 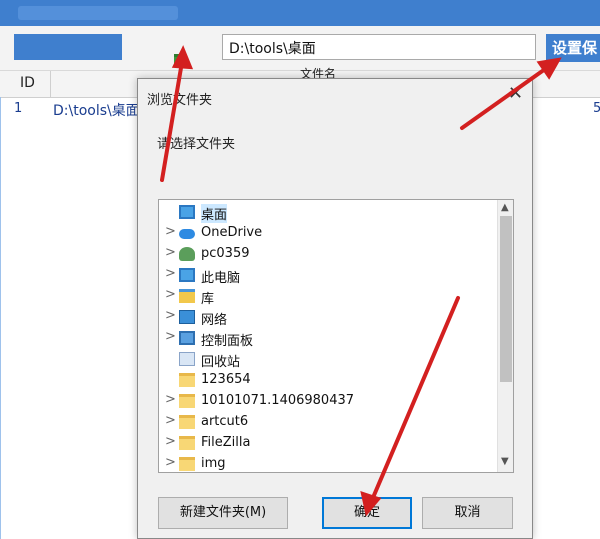 What do you see at coordinates (327, 422) in the screenshot?
I see `tree-item-folder: > artcut6` at bounding box center [327, 422].